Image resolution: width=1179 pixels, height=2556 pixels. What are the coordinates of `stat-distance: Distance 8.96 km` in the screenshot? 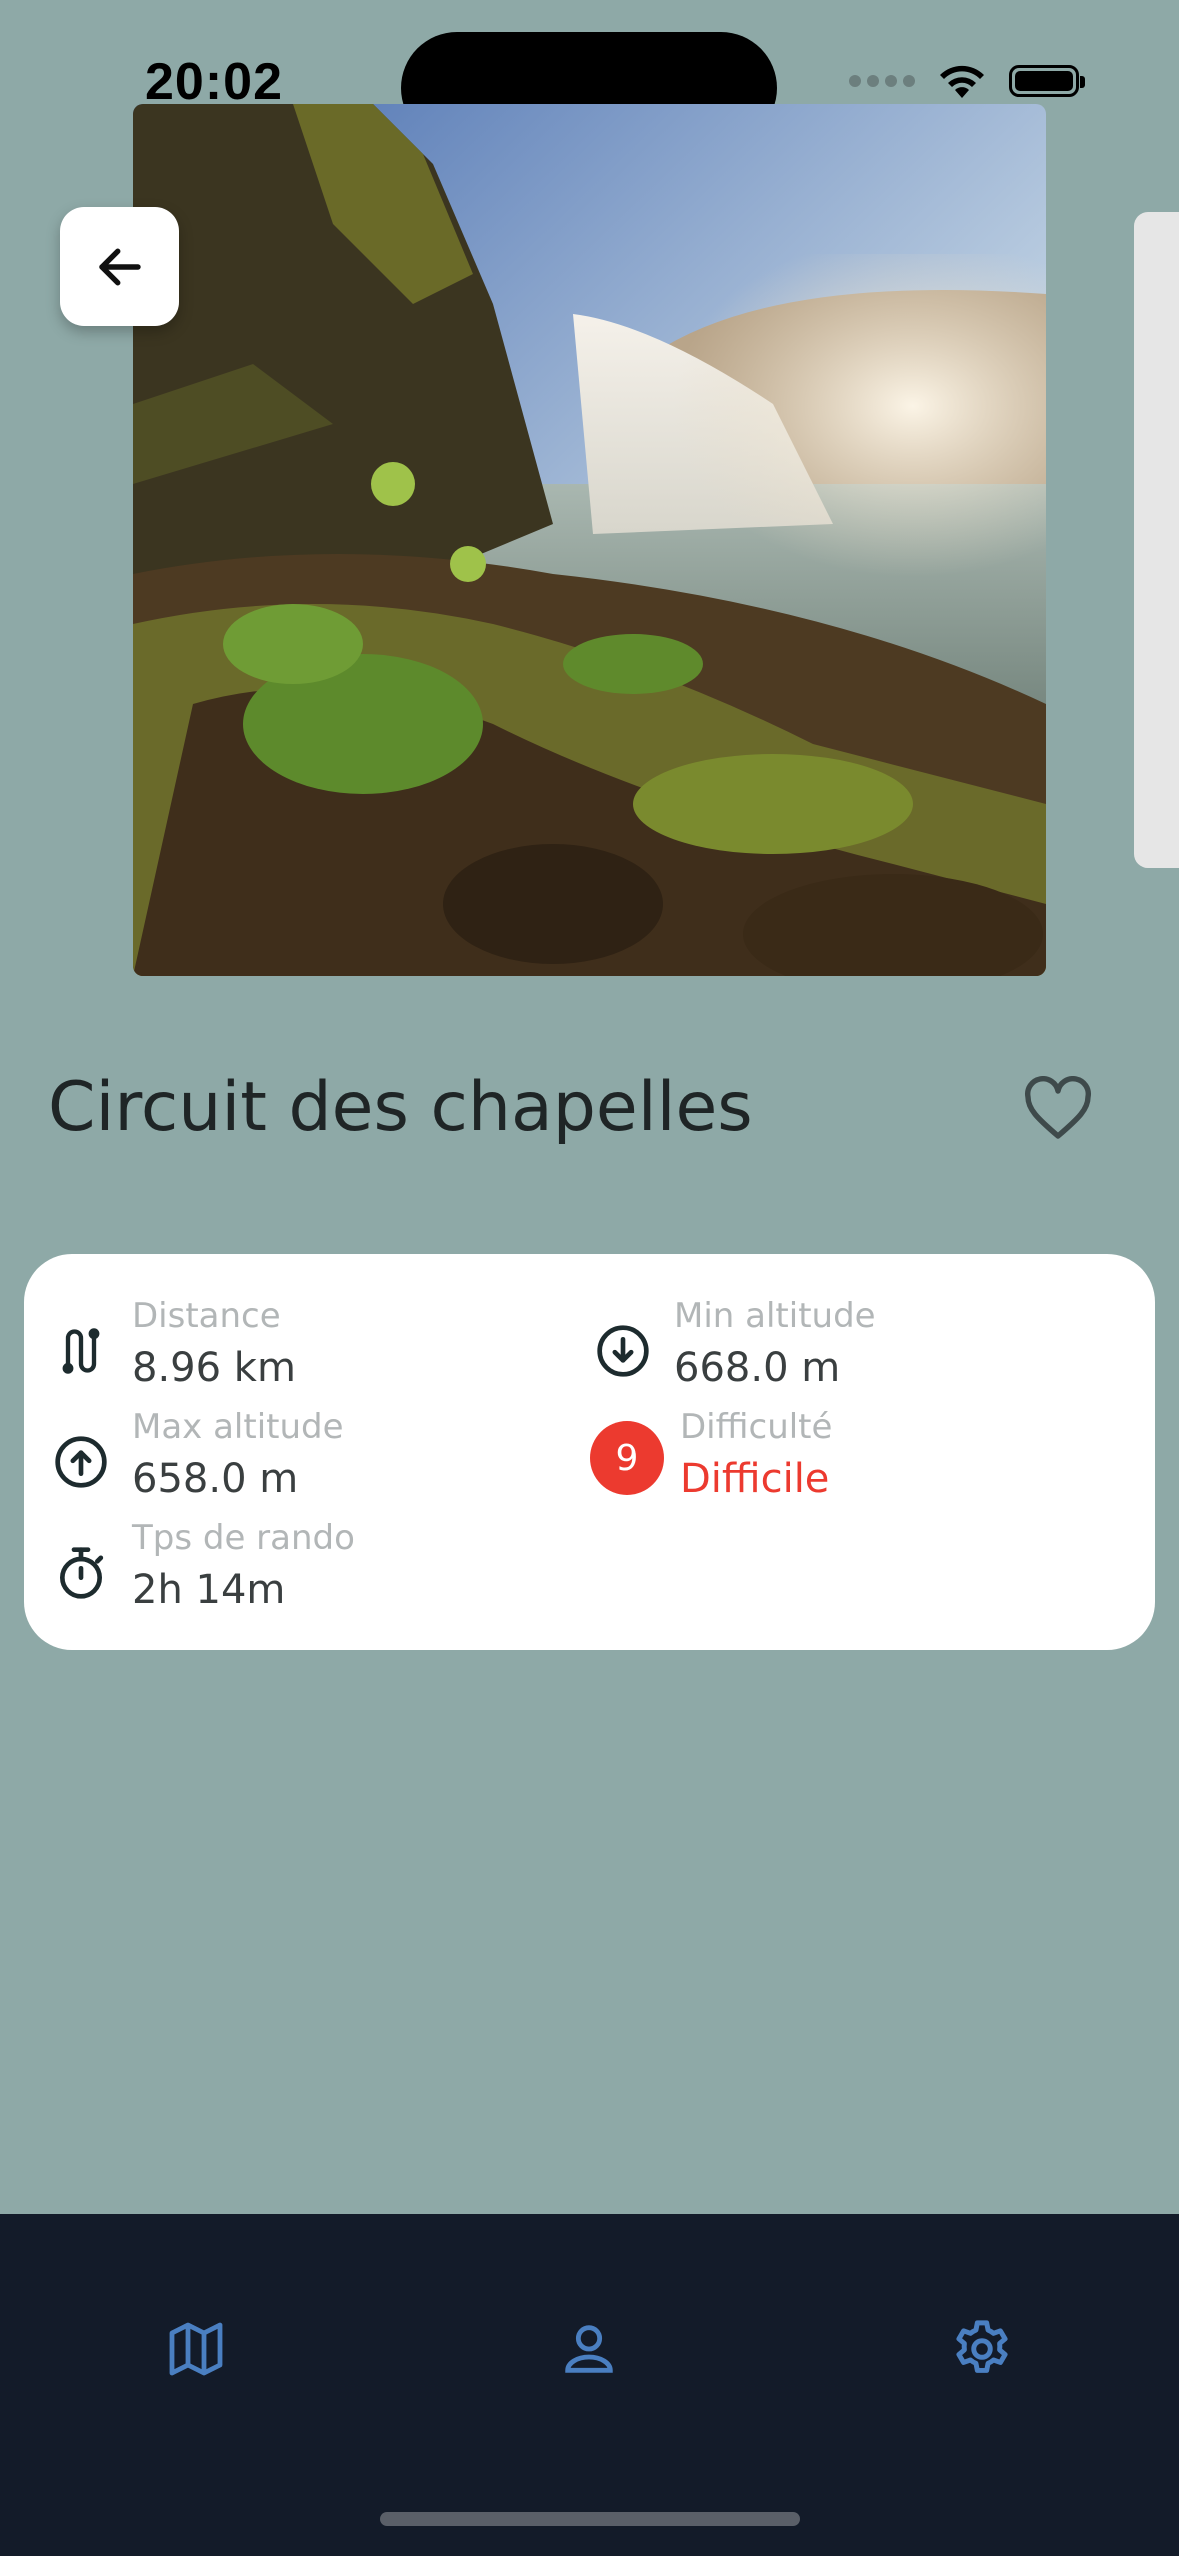 It's located at (173, 1346).